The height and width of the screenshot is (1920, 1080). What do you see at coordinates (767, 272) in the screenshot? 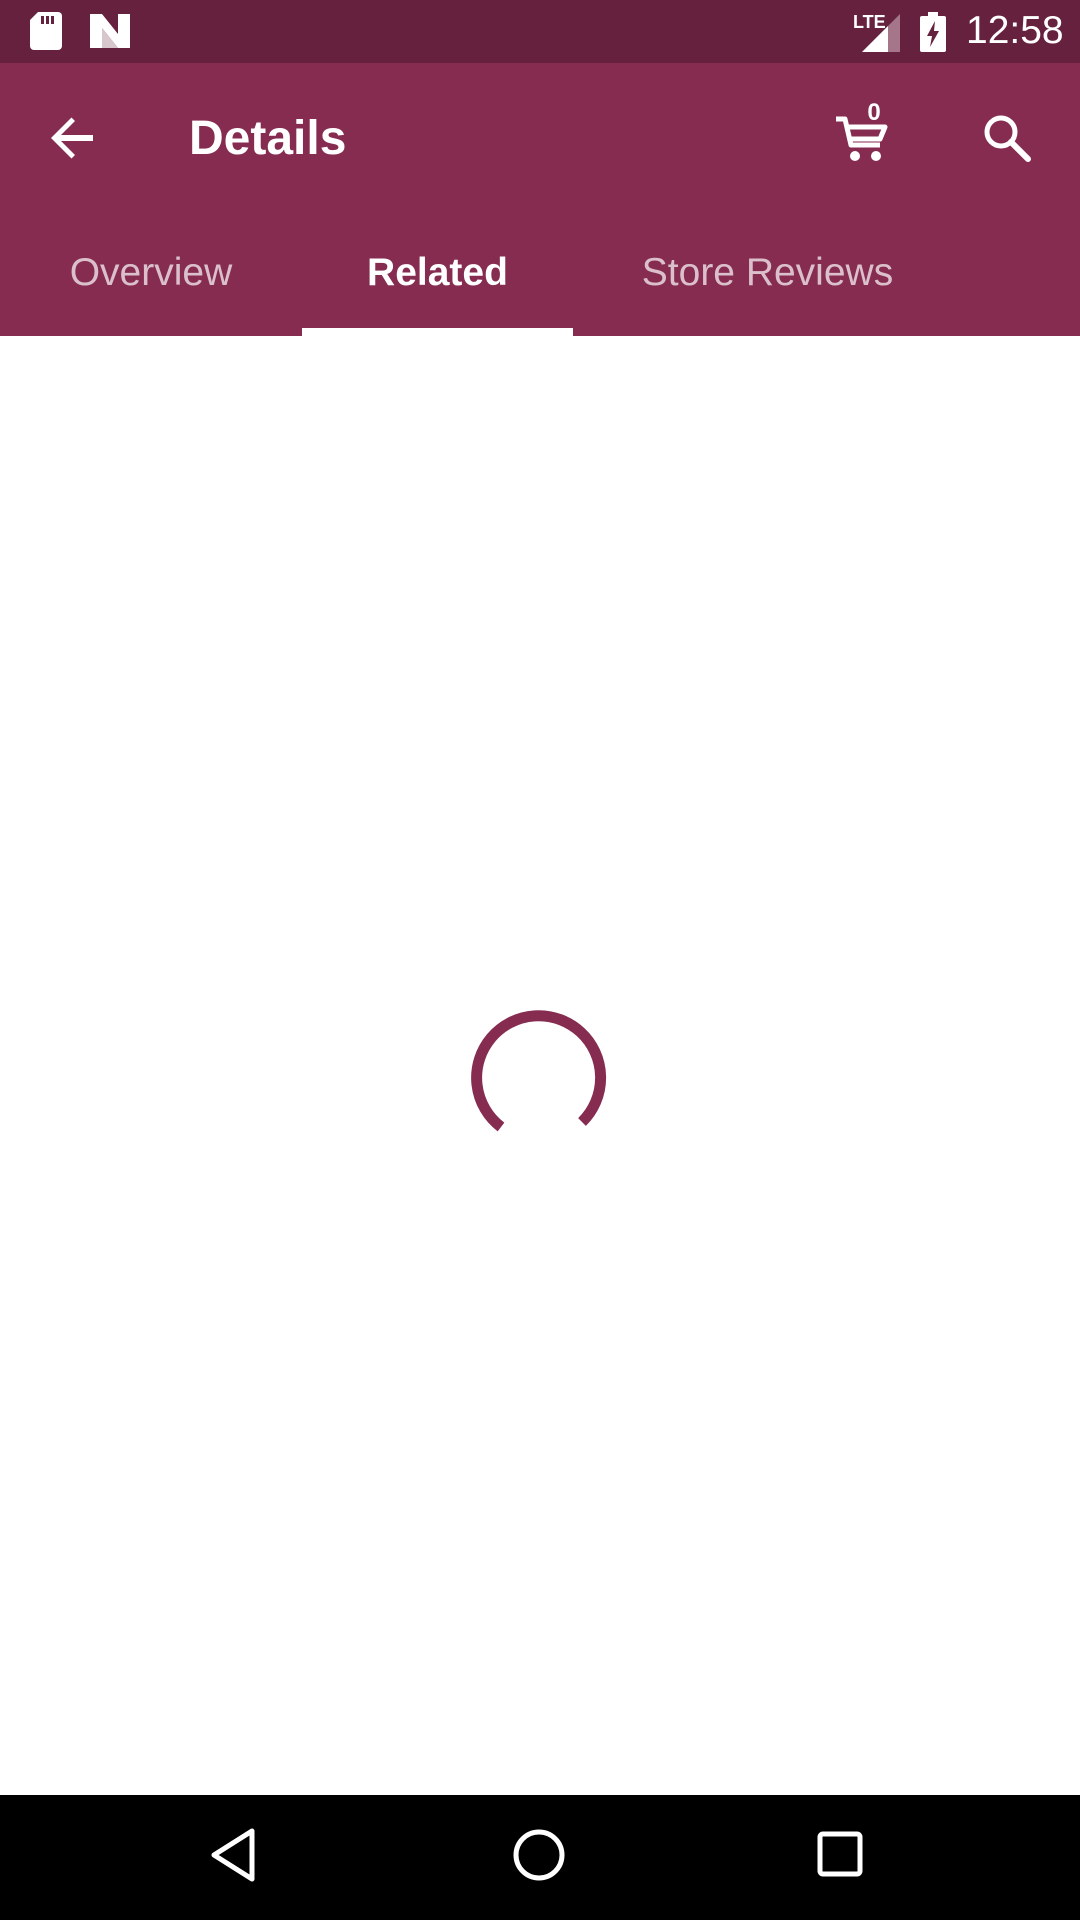
I see `tab-store-reviews: Store Reviews` at bounding box center [767, 272].